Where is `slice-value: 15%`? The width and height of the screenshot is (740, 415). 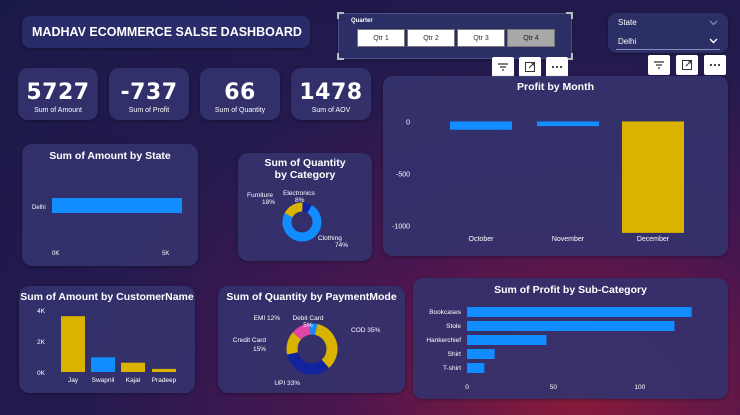
slice-value: 15% is located at coordinates (259, 349).